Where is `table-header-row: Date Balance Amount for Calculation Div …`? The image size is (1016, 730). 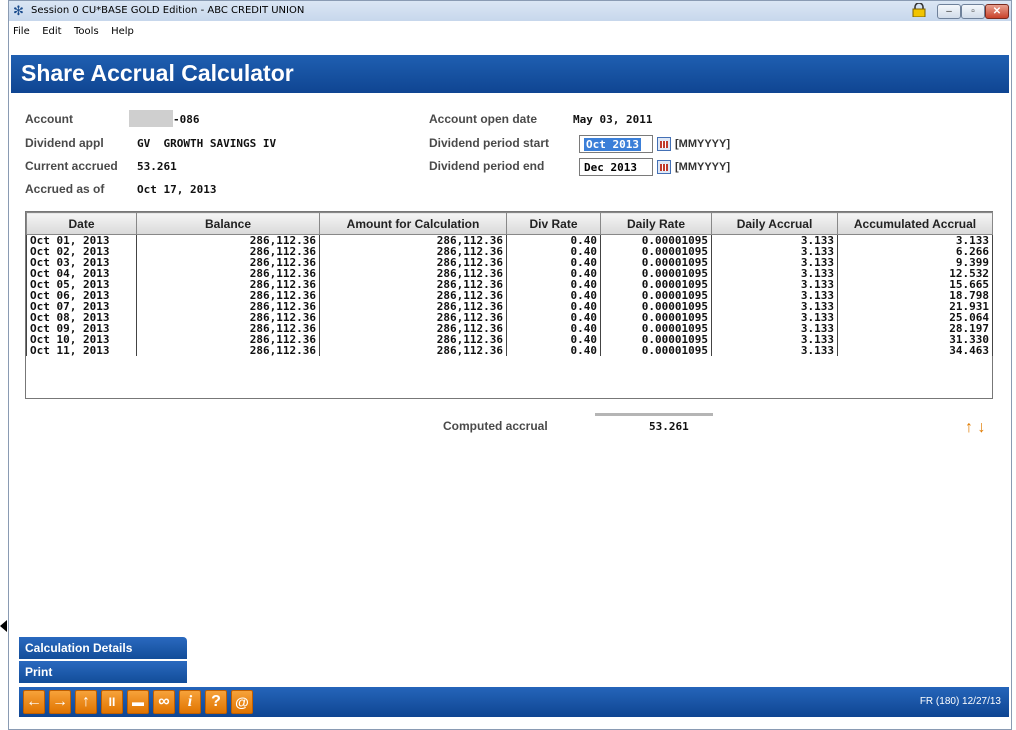 table-header-row: Date Balance Amount for Calculation Div … is located at coordinates (509, 223).